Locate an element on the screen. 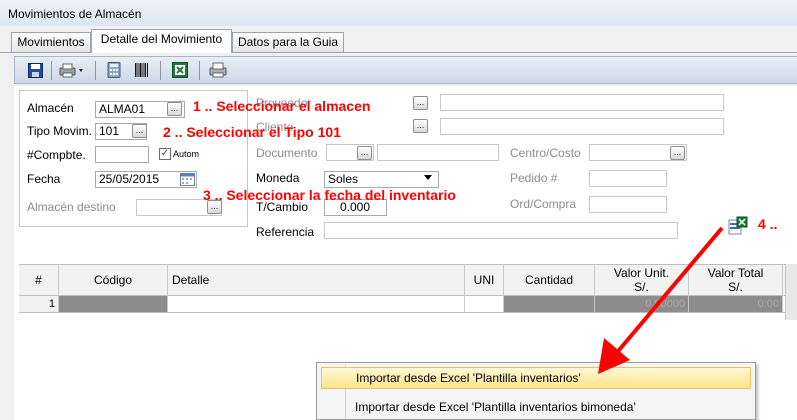 This screenshot has width=797, height=420. row-uni-cell is located at coordinates (484, 304).